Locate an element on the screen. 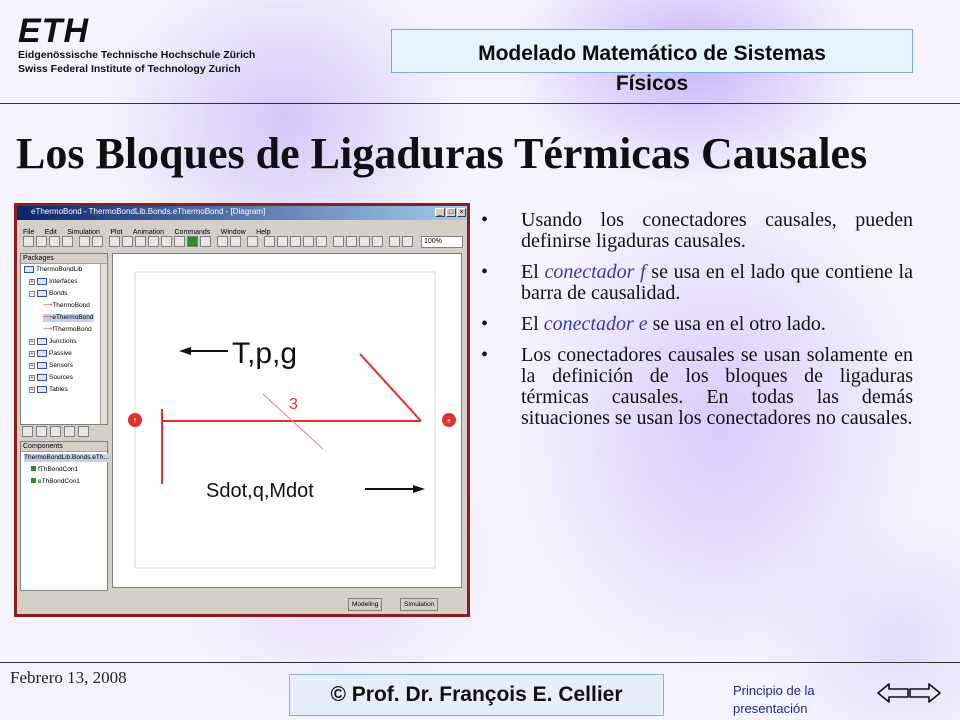 The width and height of the screenshot is (960, 720). print-icon is located at coordinates (54, 241).